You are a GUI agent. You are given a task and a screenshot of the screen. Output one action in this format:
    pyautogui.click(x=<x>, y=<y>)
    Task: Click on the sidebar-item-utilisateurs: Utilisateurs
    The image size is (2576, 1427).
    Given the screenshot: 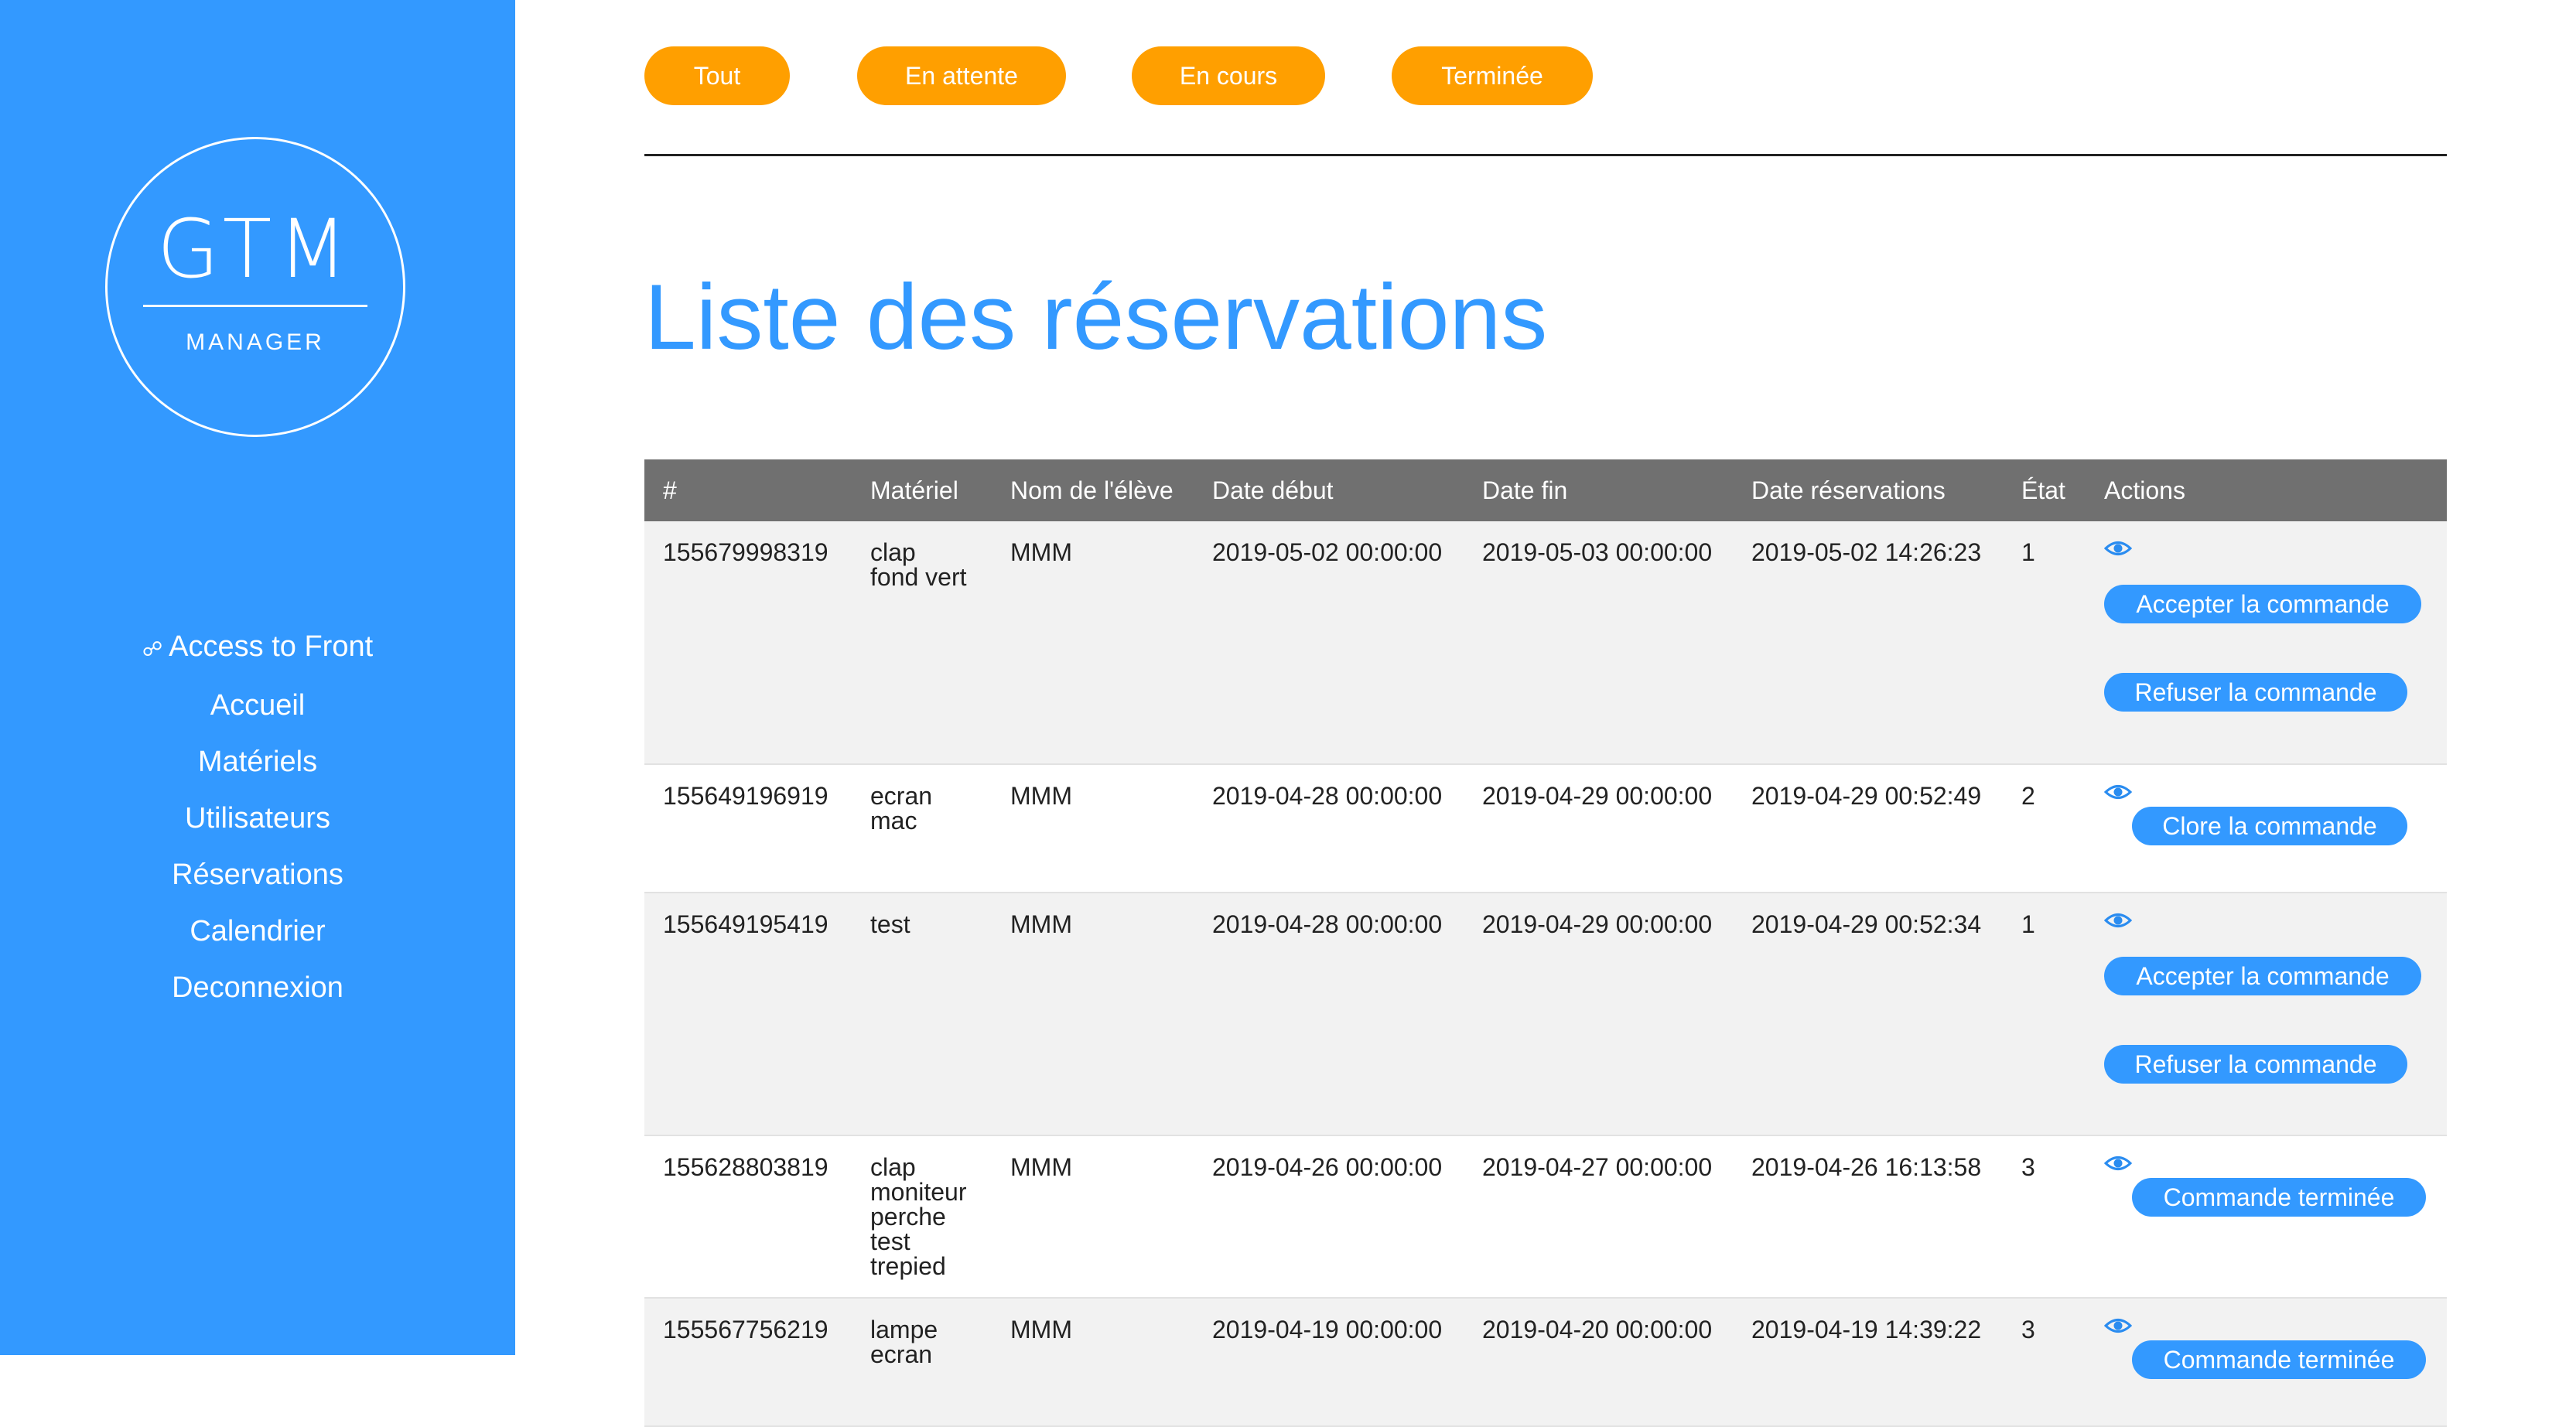 What is the action you would take?
    pyautogui.click(x=257, y=818)
    